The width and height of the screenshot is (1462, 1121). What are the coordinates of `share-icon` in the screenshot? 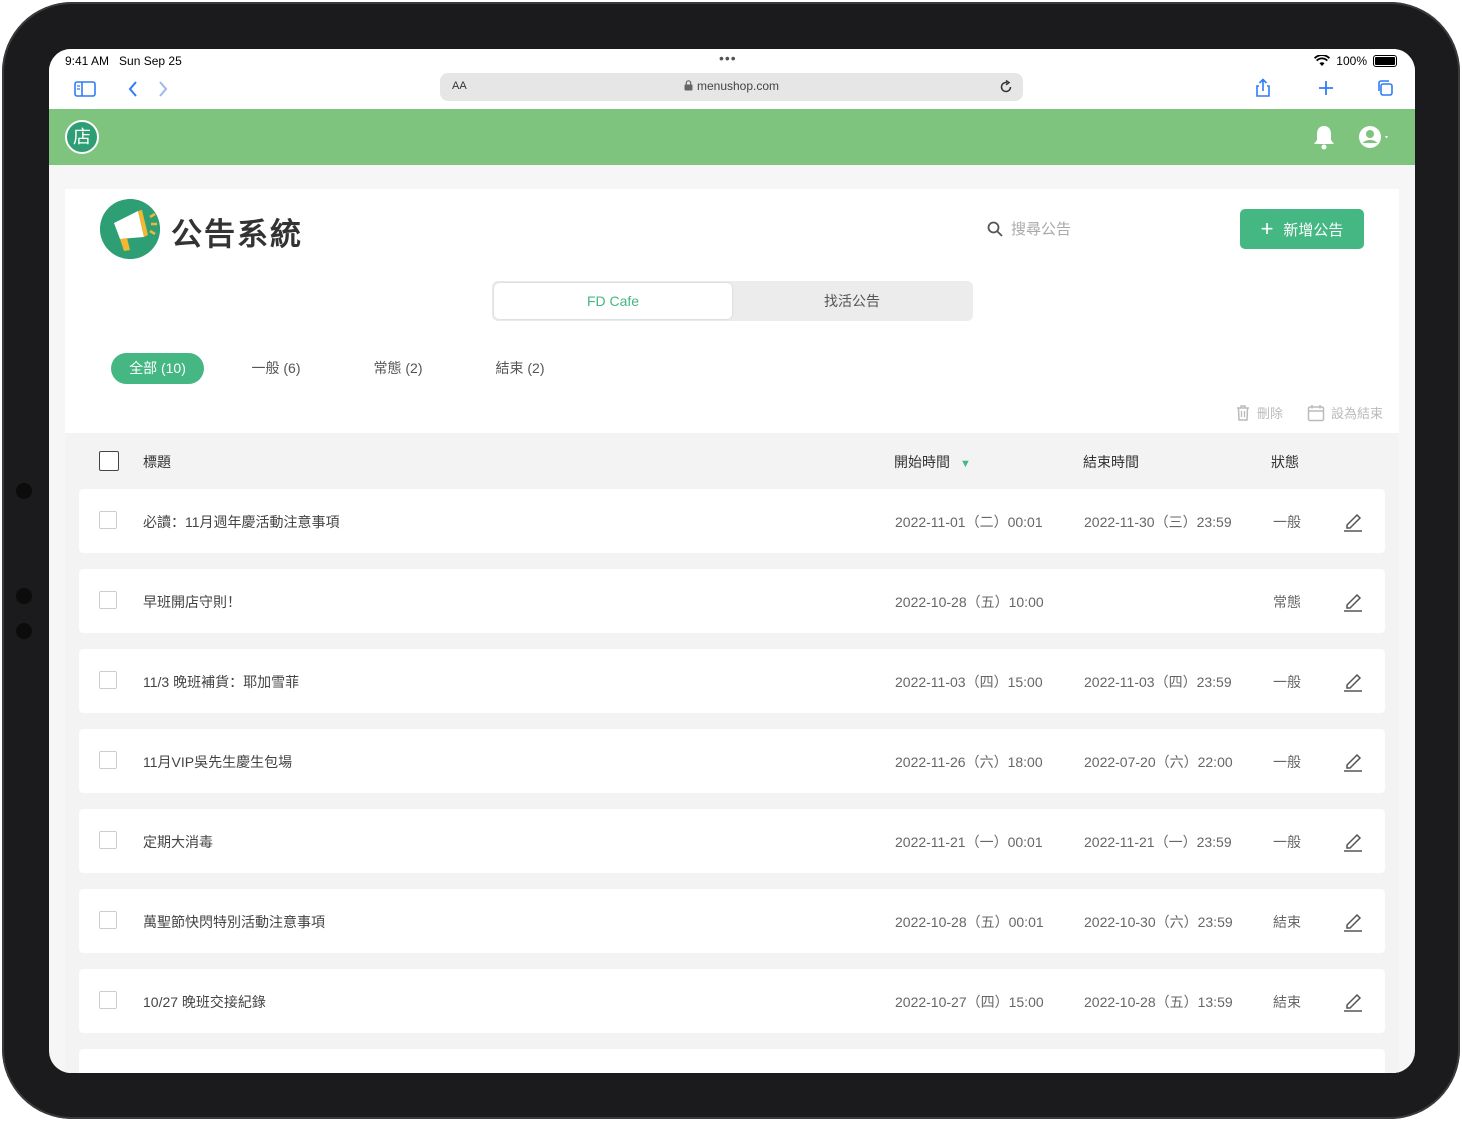 It's located at (1263, 88).